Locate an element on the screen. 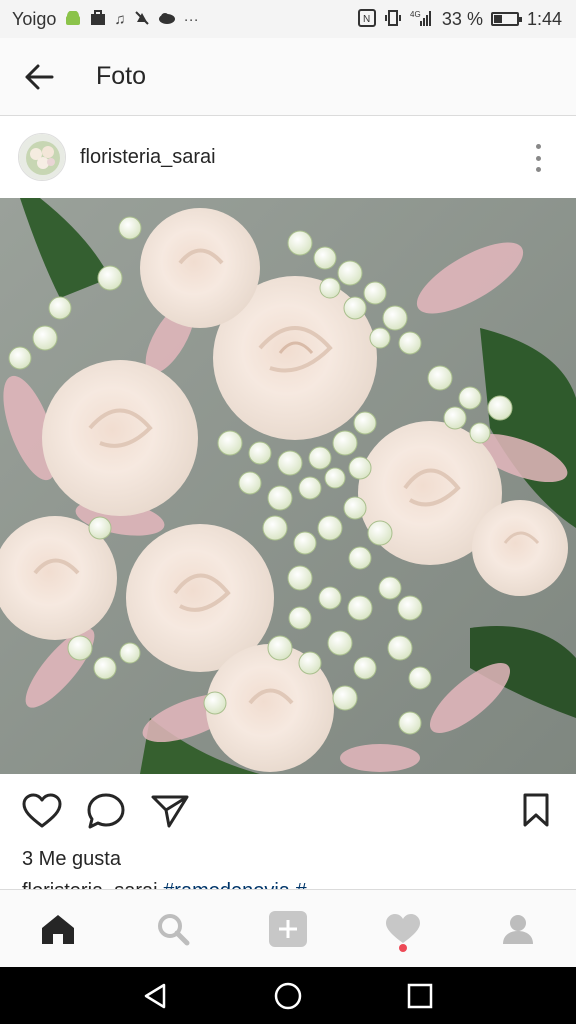  cloud-icon is located at coordinates (167, 19).